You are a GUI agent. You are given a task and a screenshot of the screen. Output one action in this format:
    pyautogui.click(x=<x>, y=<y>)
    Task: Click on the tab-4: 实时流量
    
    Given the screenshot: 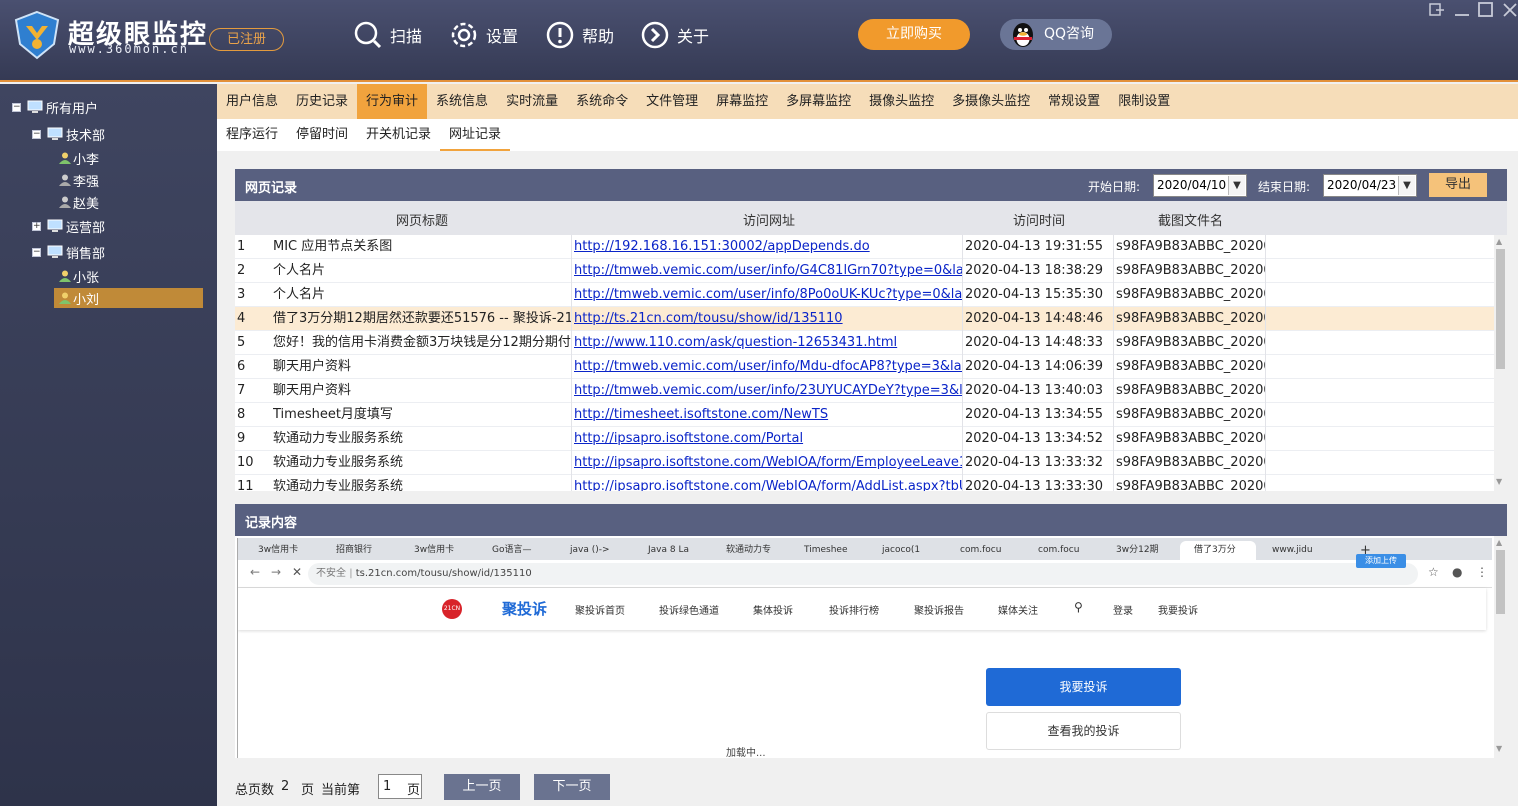 What is the action you would take?
    pyautogui.click(x=532, y=101)
    